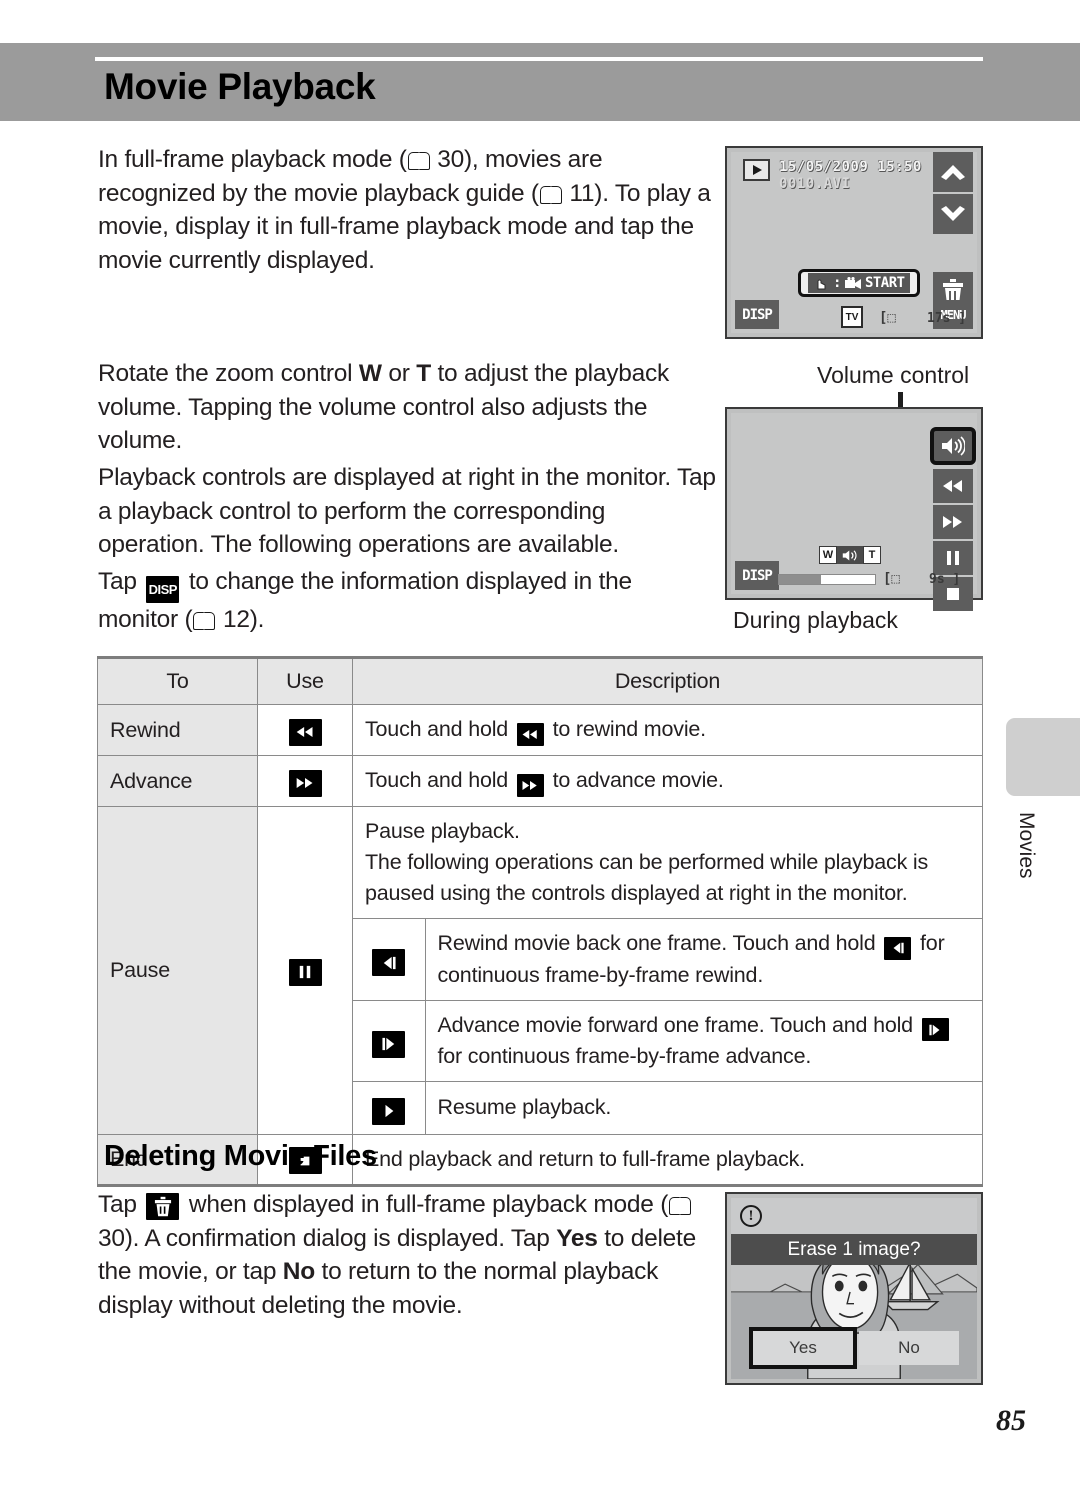  I want to click on zoom-wide-label: W, so click(370, 373).